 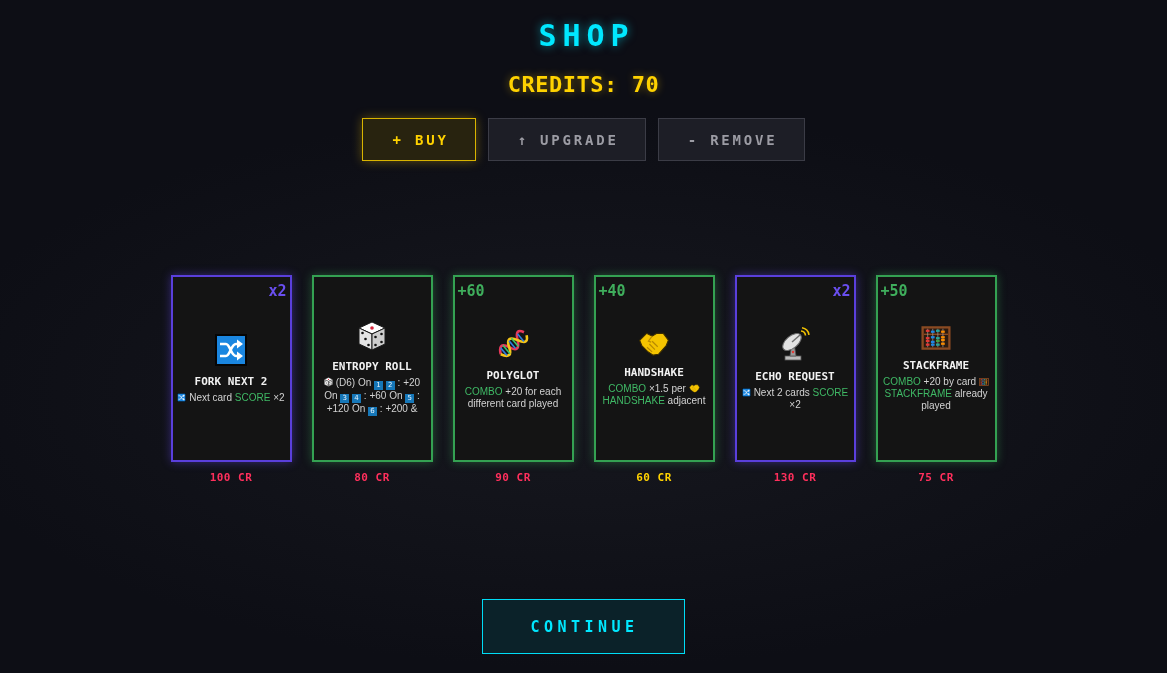 I want to click on bonus-value: +60, so click(x=471, y=291).